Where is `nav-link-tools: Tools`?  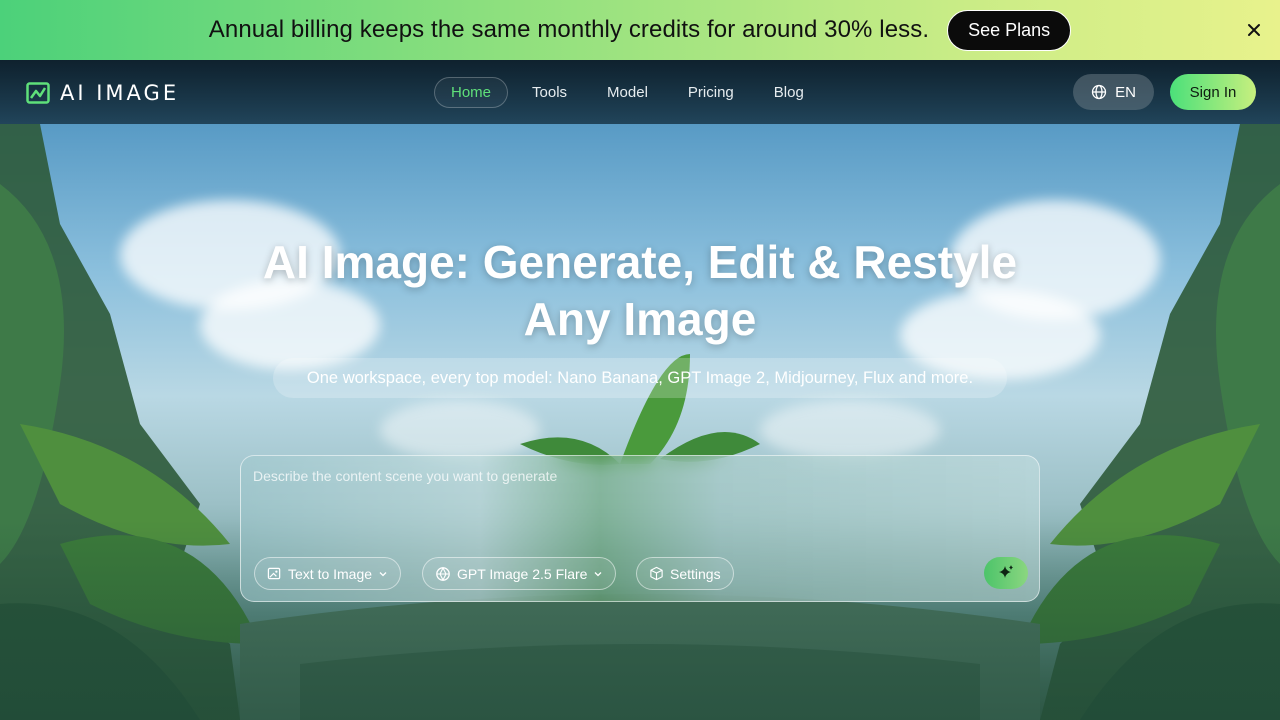 nav-link-tools: Tools is located at coordinates (549, 92).